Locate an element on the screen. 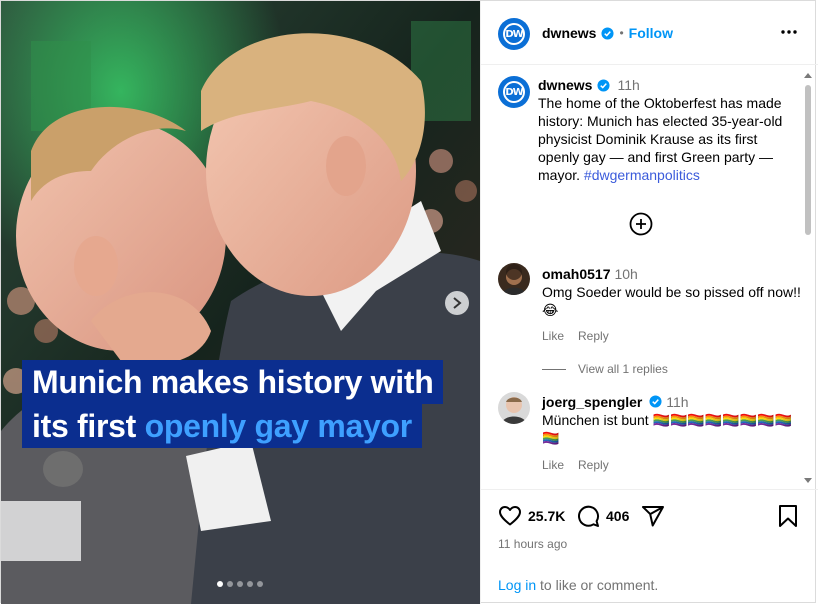 The height and width of the screenshot is (605, 819). like-action: 25.7K is located at coordinates (531, 516).